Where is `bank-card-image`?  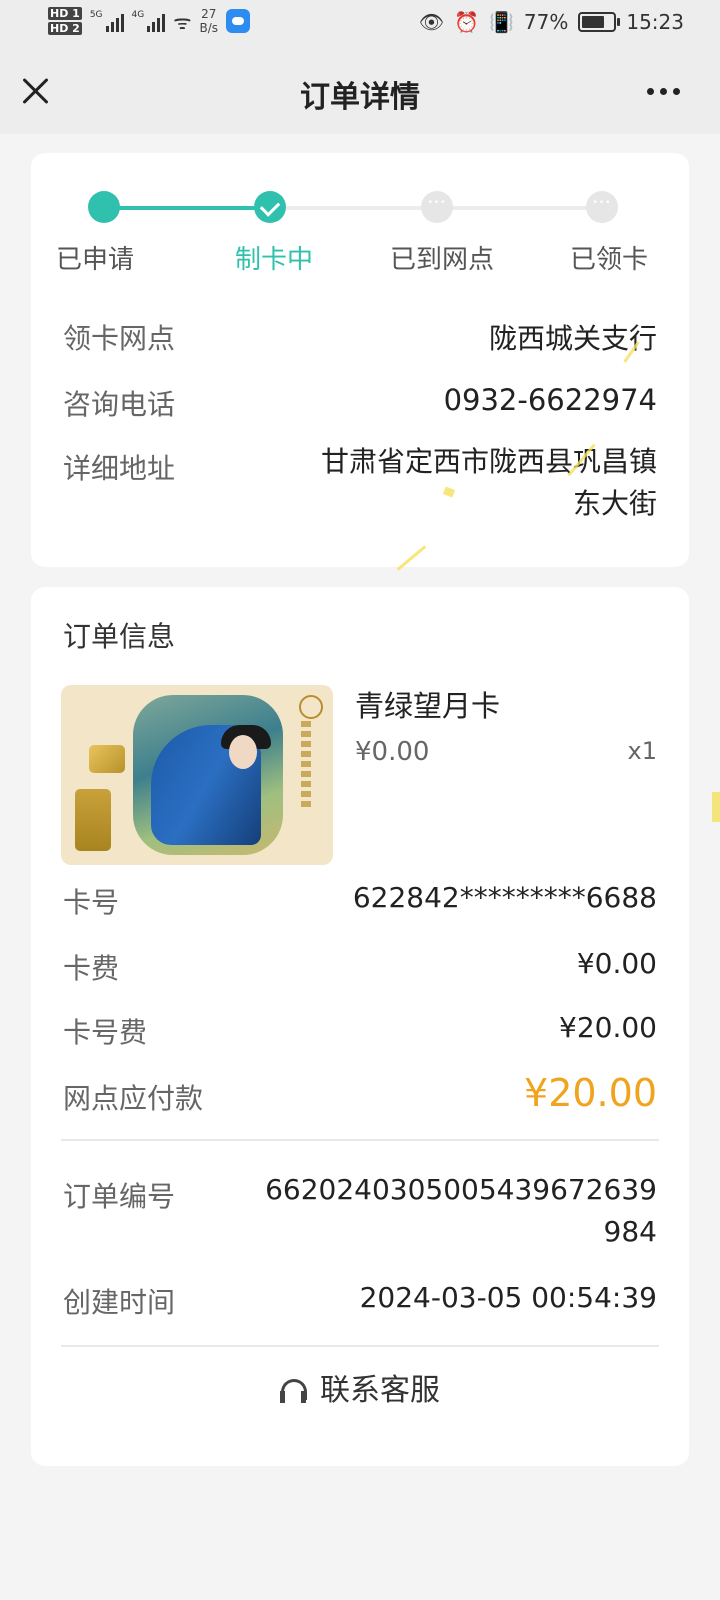
bank-card-image is located at coordinates (197, 775).